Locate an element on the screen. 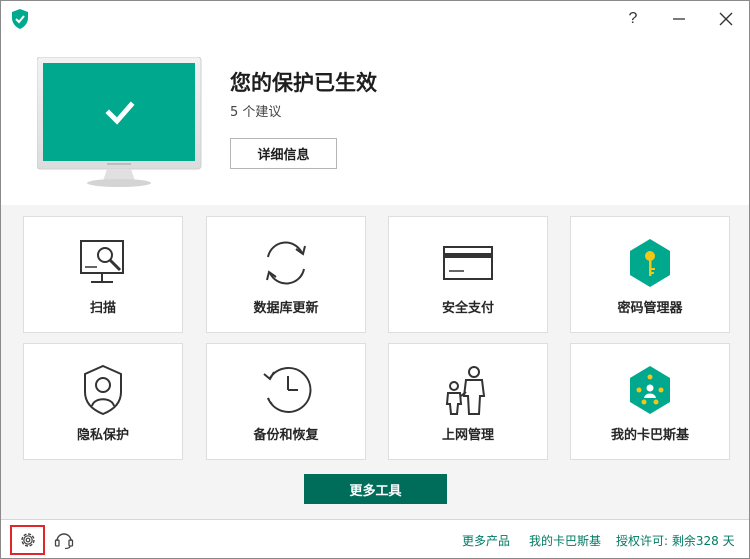 Image resolution: width=750 pixels, height=559 pixels. password-manager-icon is located at coordinates (650, 263).